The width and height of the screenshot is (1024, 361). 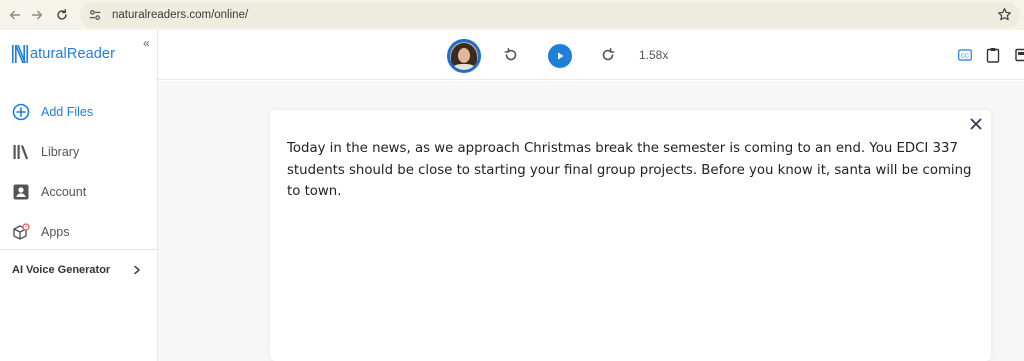 What do you see at coordinates (15, 15) in the screenshot?
I see `back-icon` at bounding box center [15, 15].